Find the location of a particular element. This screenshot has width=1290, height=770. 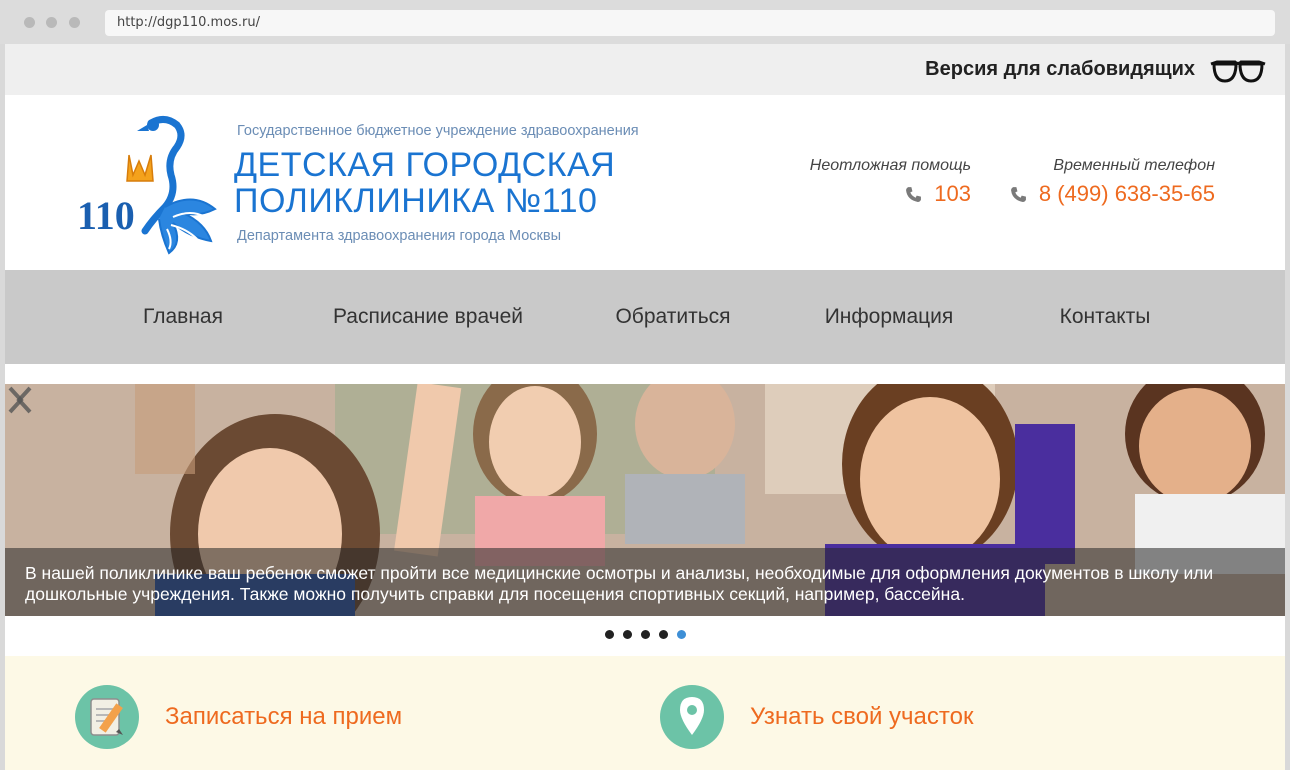

window-close-dot is located at coordinates (29, 22).